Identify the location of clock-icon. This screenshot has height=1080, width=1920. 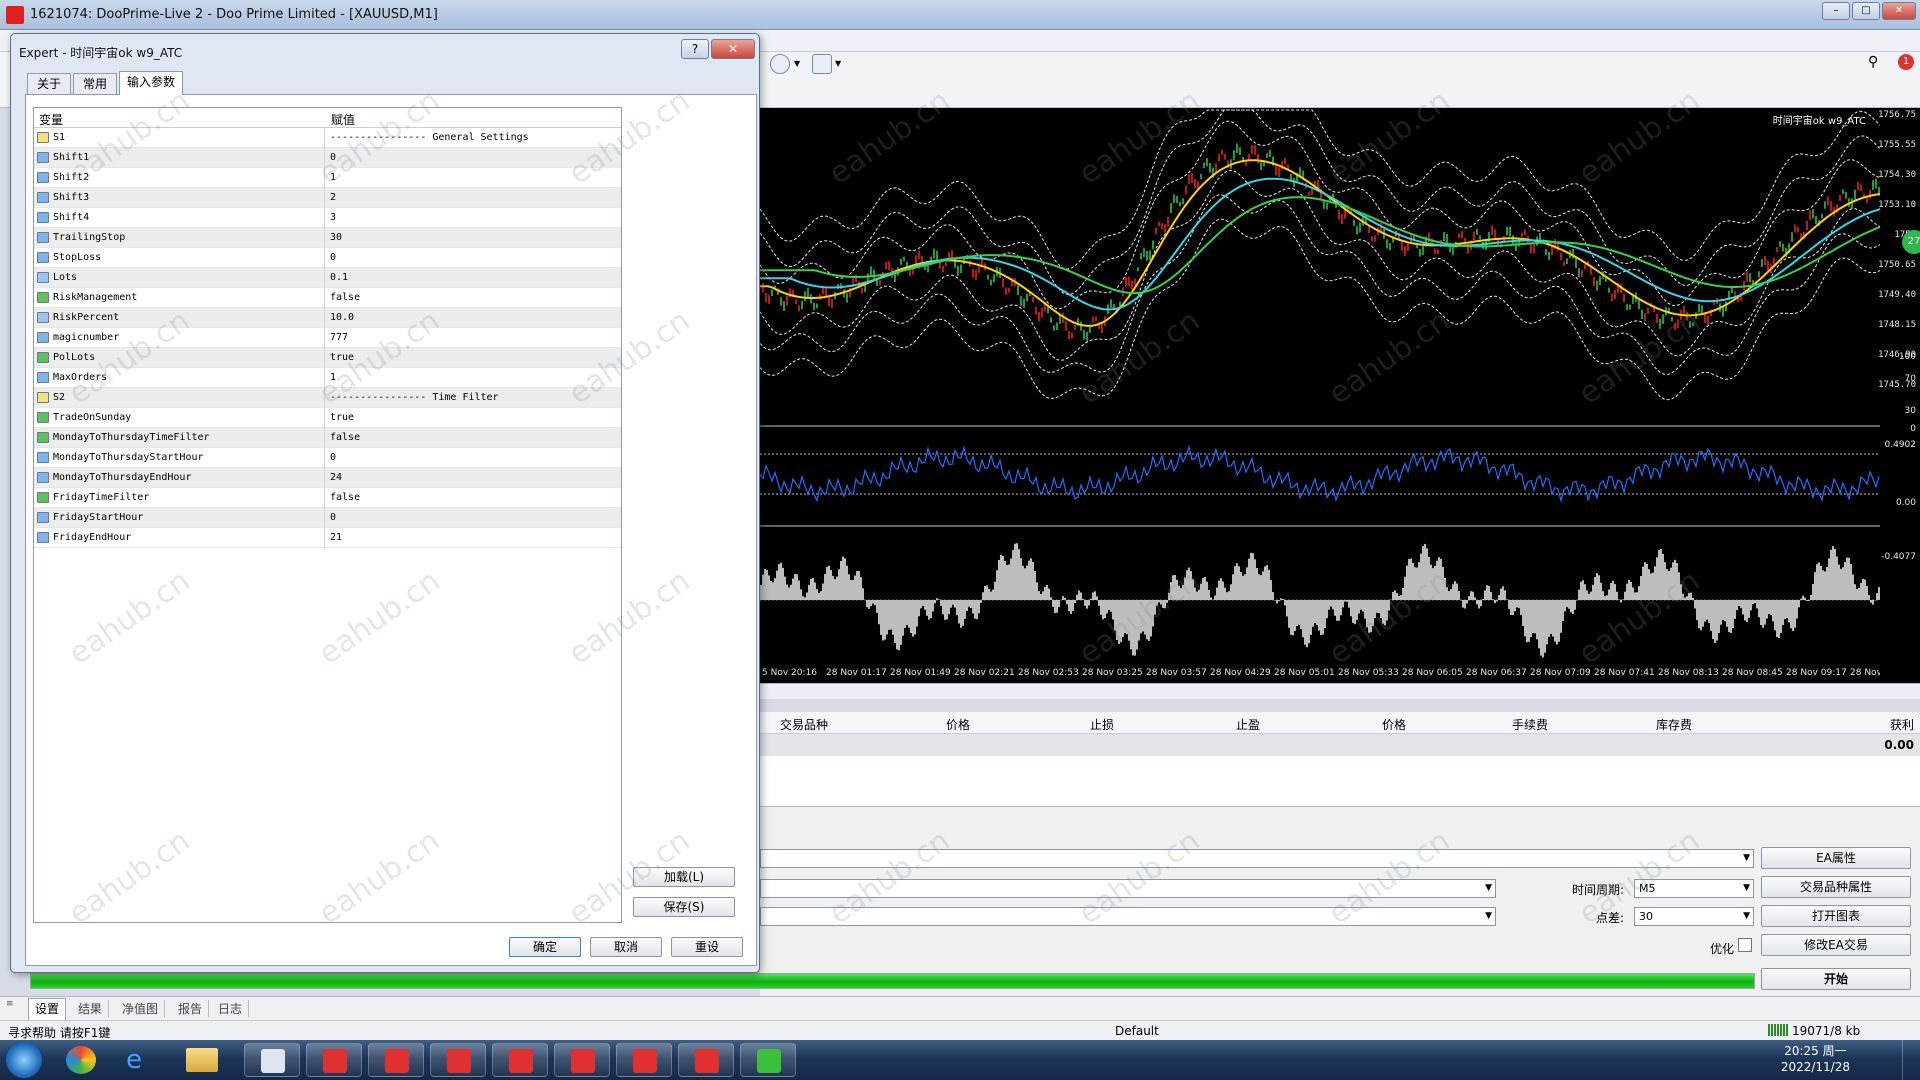
(780, 64).